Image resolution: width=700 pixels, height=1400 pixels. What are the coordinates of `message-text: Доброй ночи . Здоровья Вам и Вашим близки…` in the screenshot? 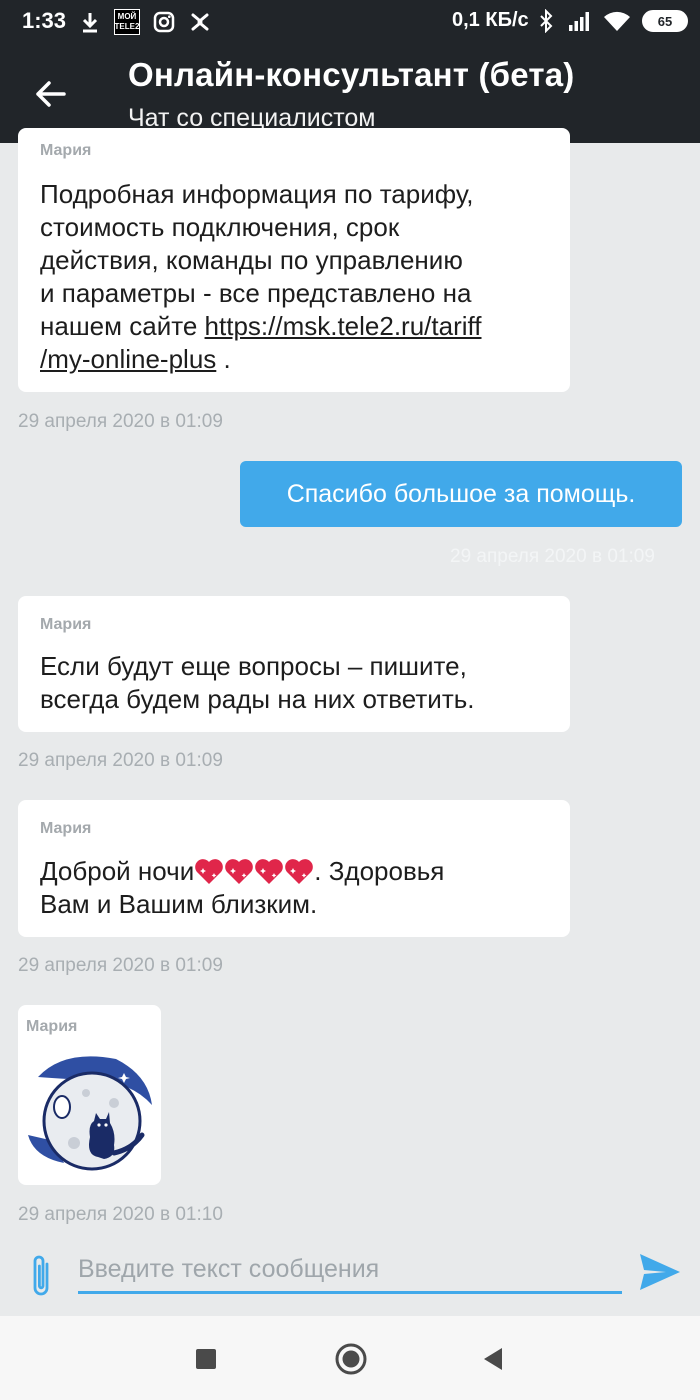 It's located at (296, 888).